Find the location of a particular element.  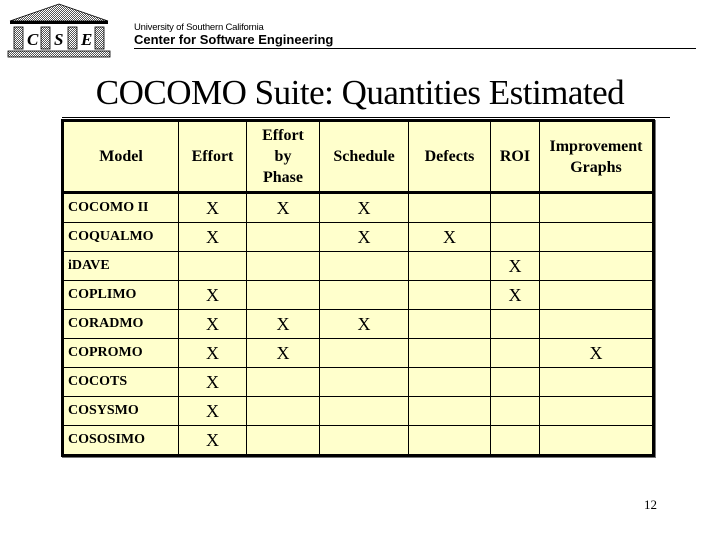

logo-letter-e: E is located at coordinates (86, 39).